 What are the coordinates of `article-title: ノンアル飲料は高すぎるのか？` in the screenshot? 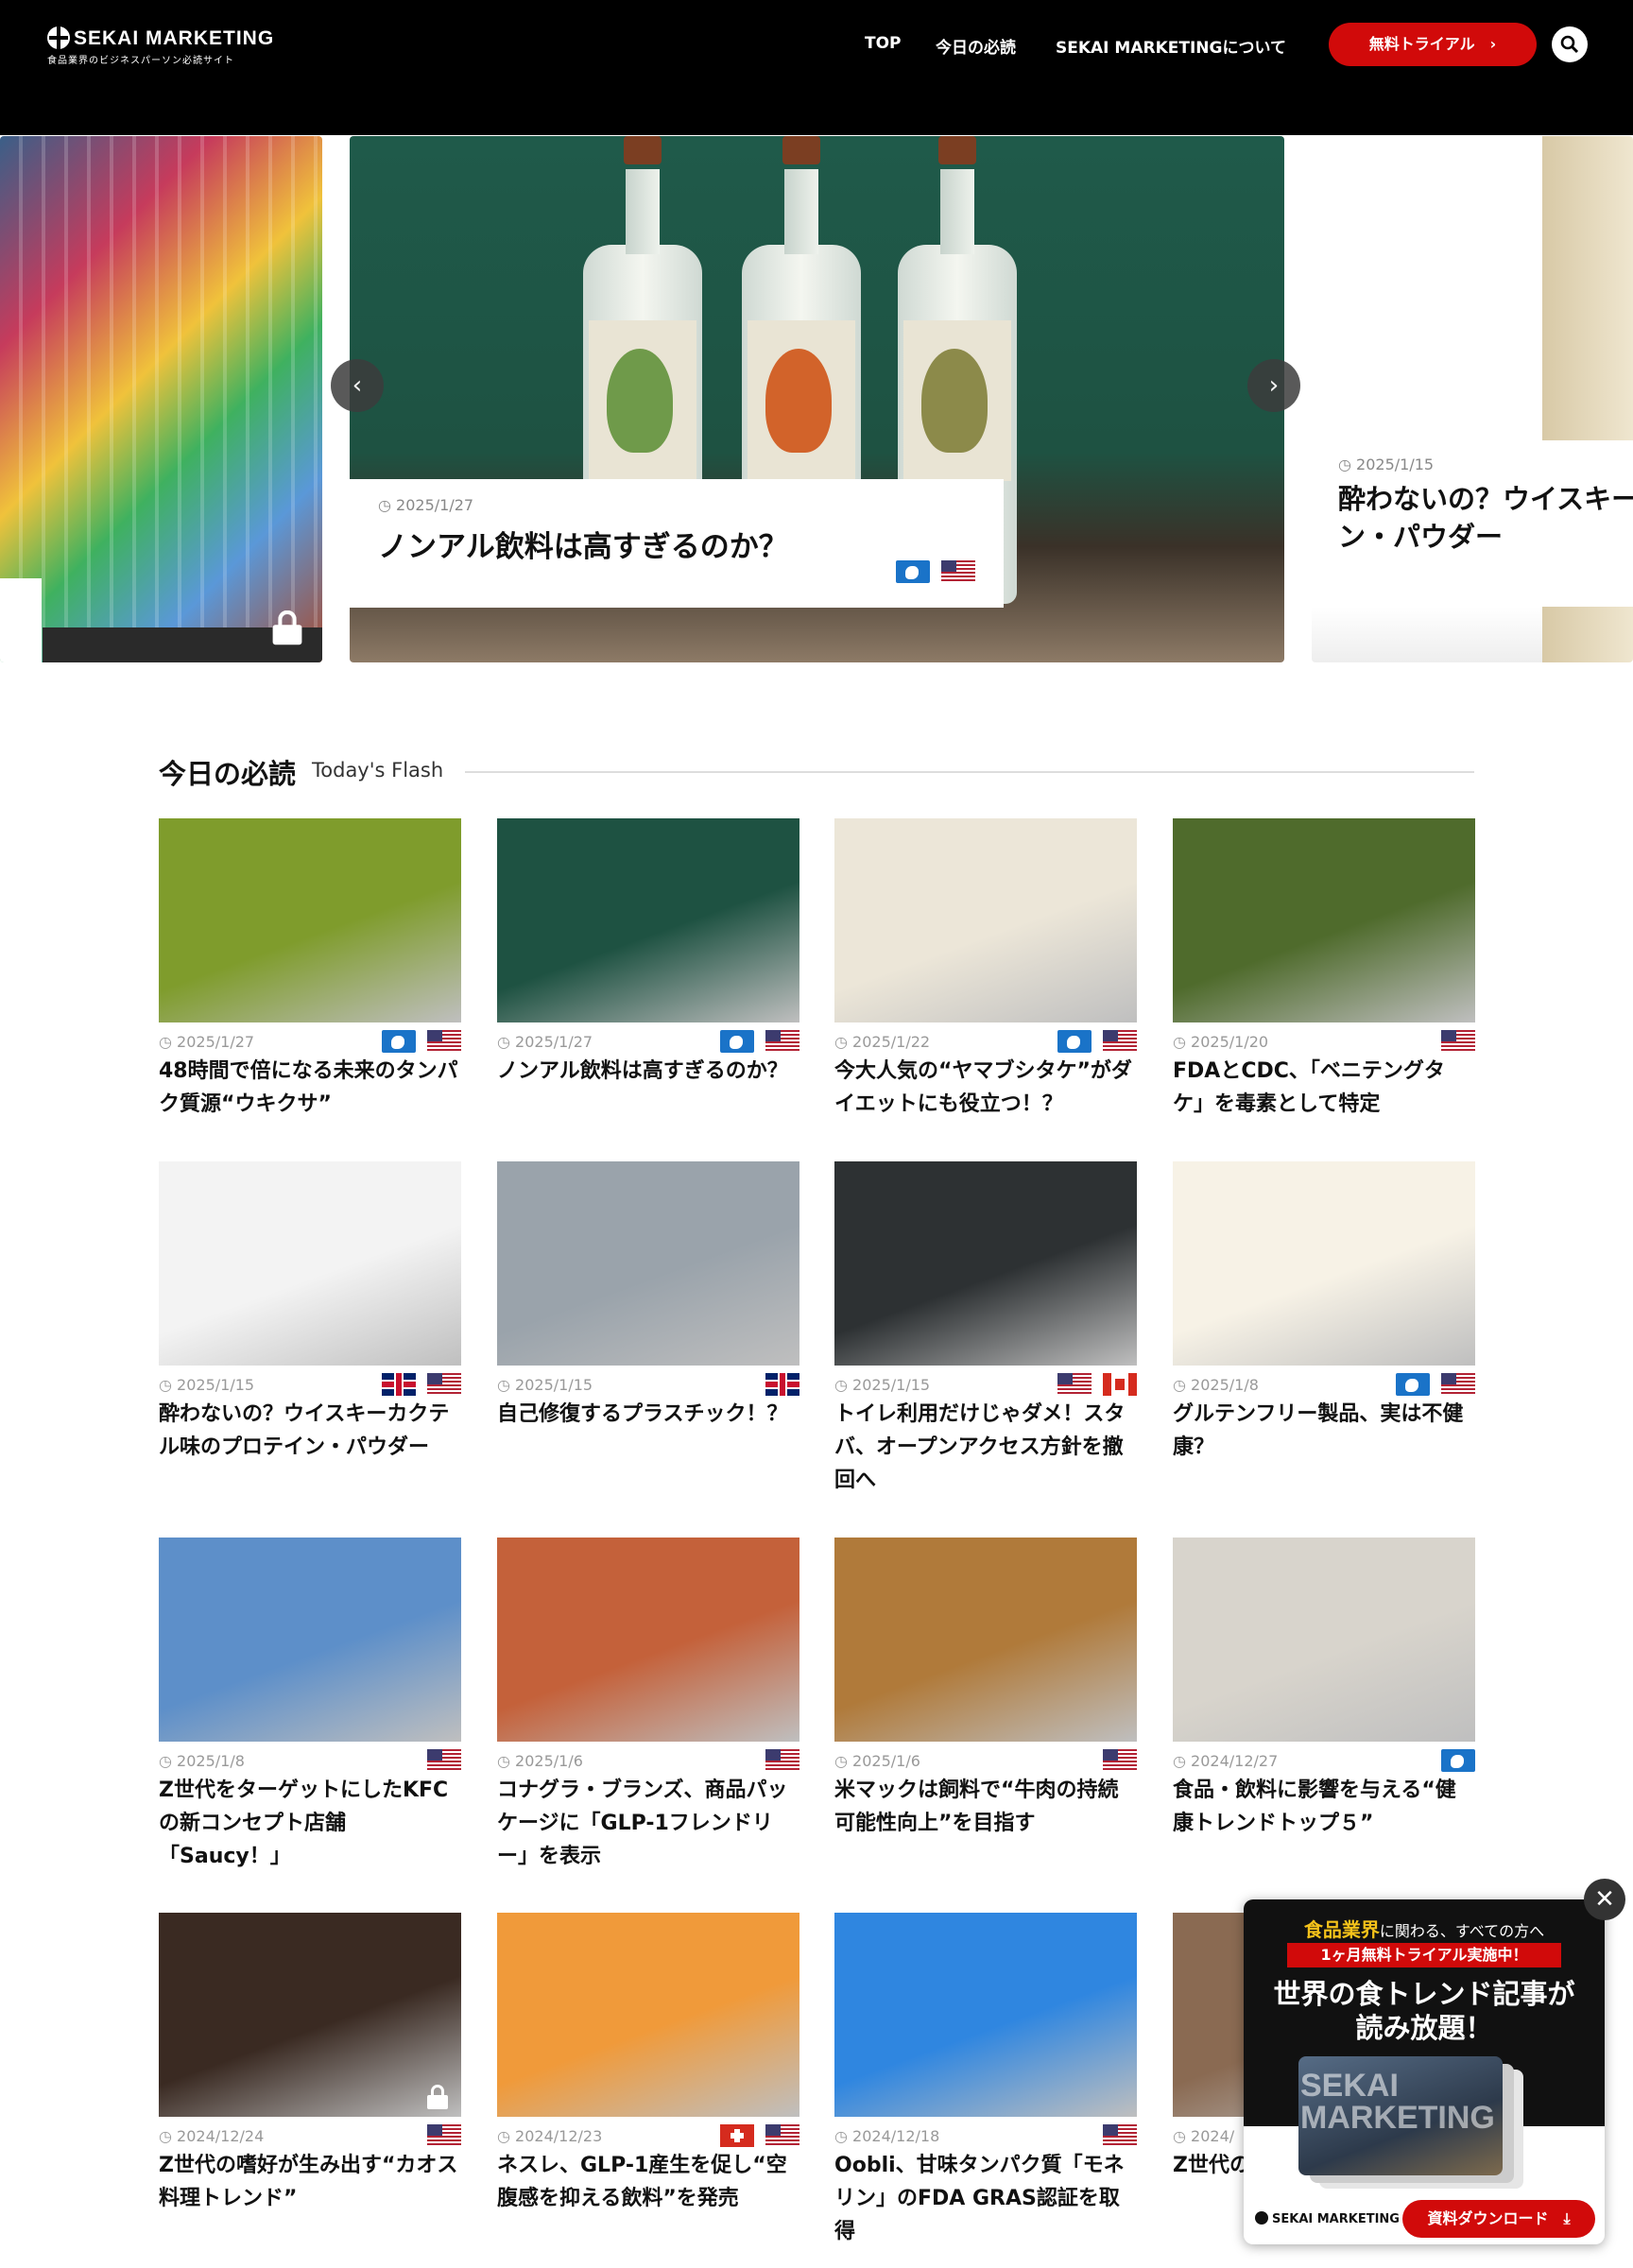 It's located at (642, 1071).